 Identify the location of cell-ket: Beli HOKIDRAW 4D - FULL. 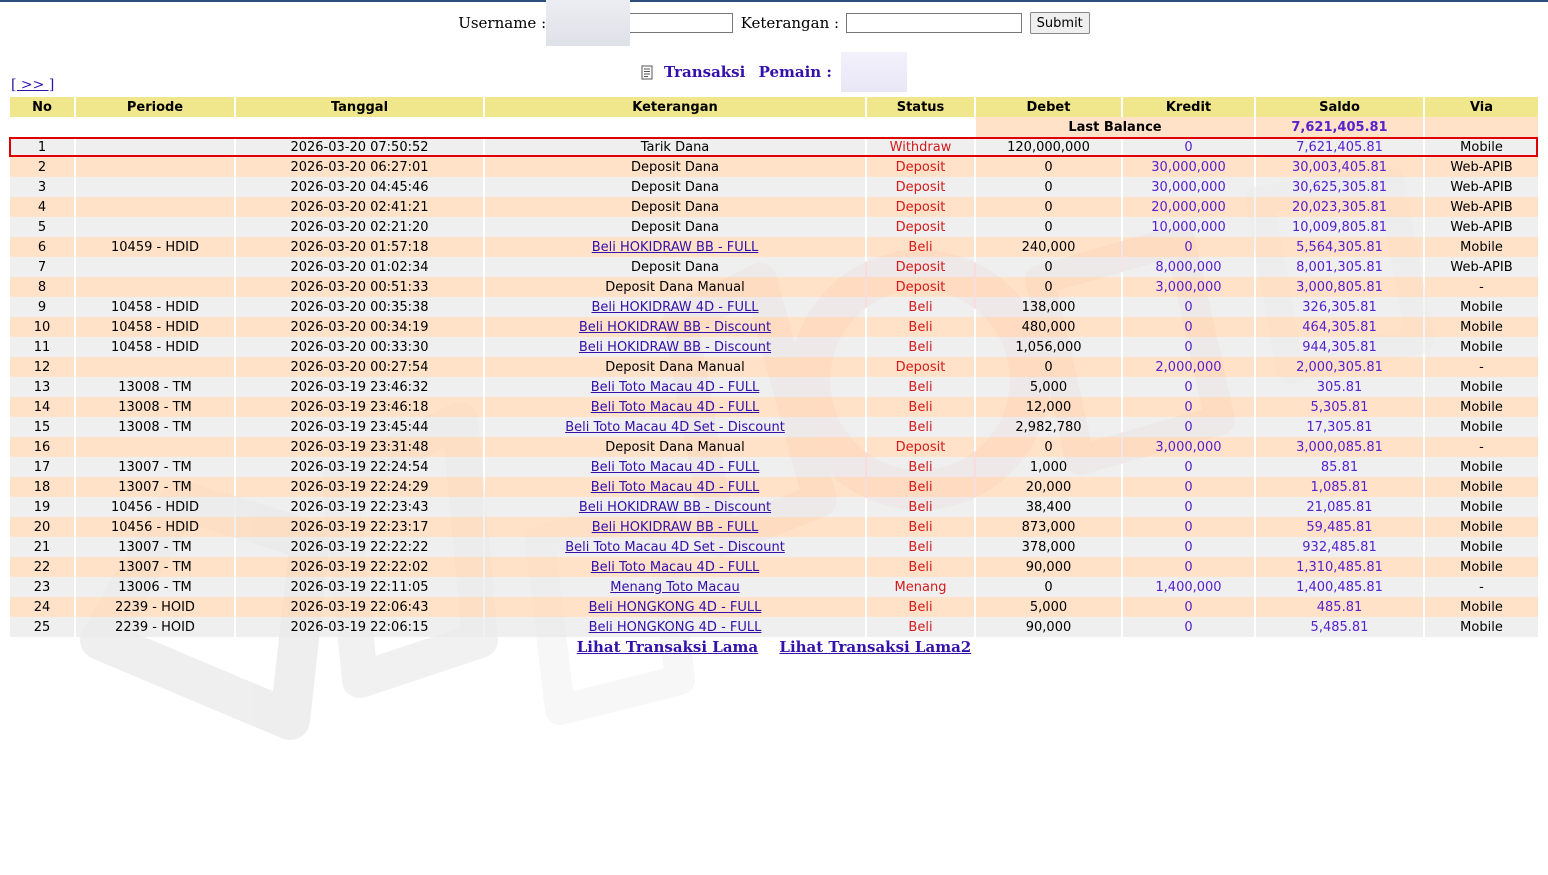
(675, 307).